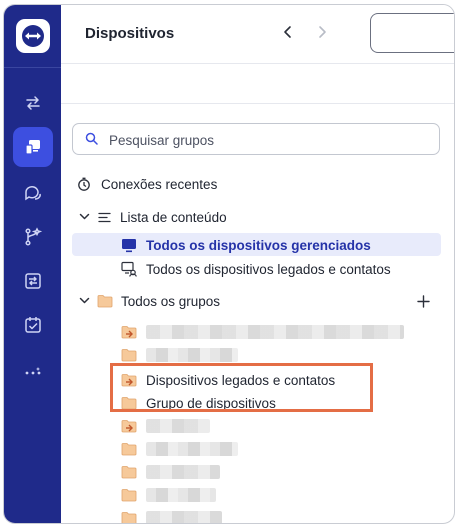  Describe the element at coordinates (322, 32) in the screenshot. I see `chevron-right-icon` at that location.